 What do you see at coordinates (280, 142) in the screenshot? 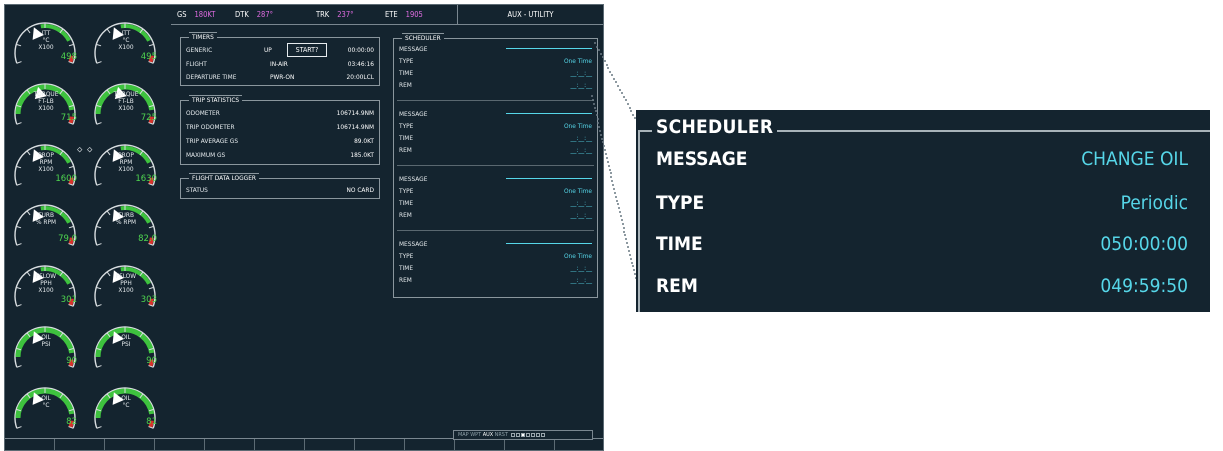
I see `trip-row: TRIP AVERAGE GS 89.0KT` at bounding box center [280, 142].